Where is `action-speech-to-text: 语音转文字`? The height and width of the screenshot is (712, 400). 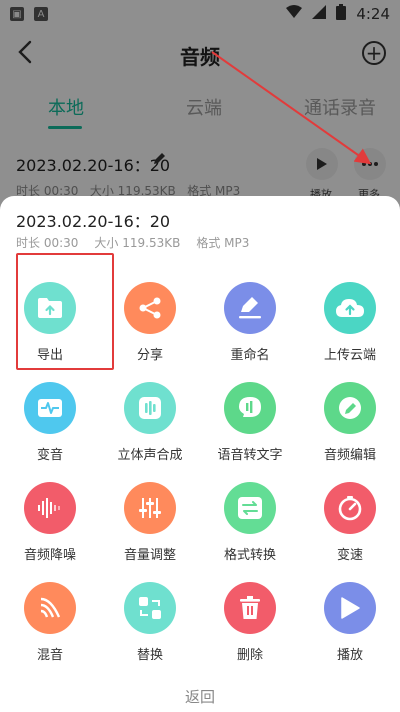 action-speech-to-text: 语音转文字 is located at coordinates (250, 432).